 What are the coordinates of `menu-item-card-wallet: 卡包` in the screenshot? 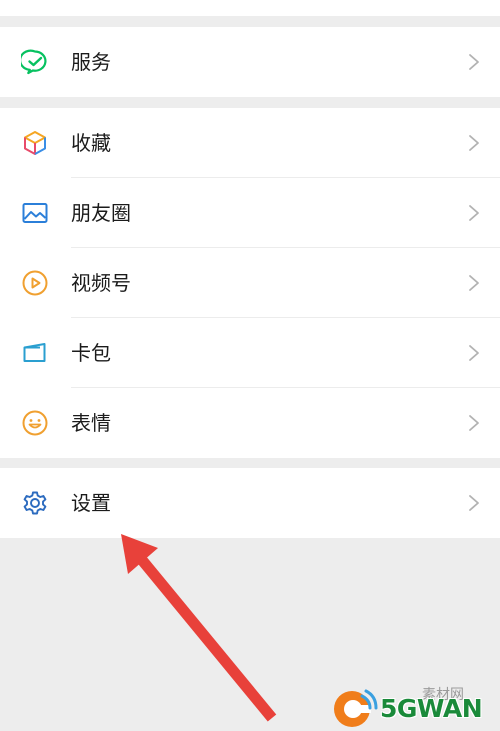 It's located at (250, 353).